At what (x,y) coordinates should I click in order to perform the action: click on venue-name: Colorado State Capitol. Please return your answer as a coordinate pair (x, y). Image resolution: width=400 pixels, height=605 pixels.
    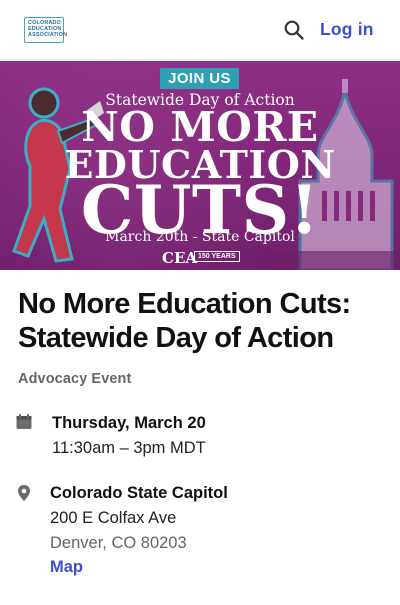
    Looking at the image, I should click on (139, 493).